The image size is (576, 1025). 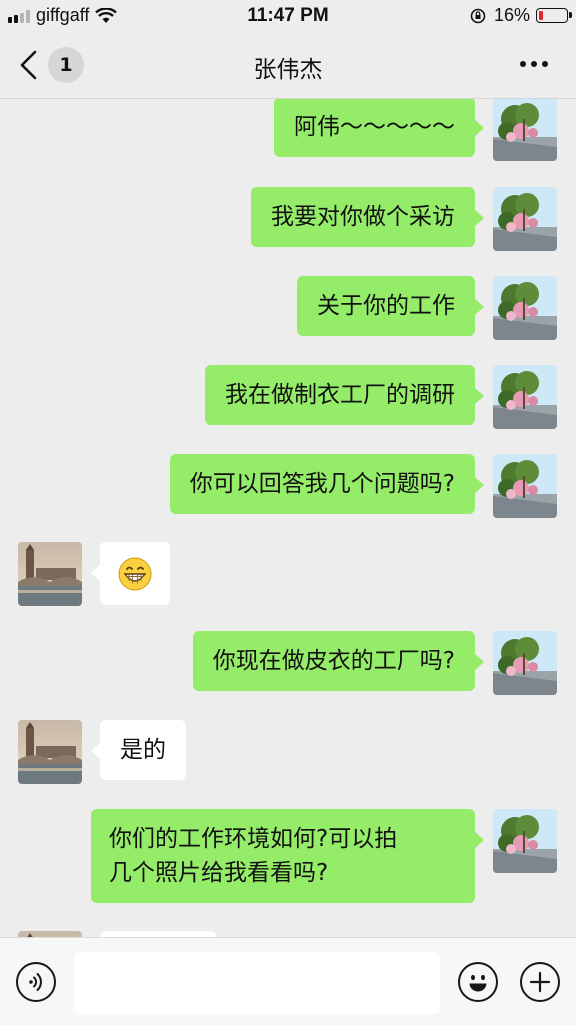 I want to click on battery-level, so click(x=541, y=15).